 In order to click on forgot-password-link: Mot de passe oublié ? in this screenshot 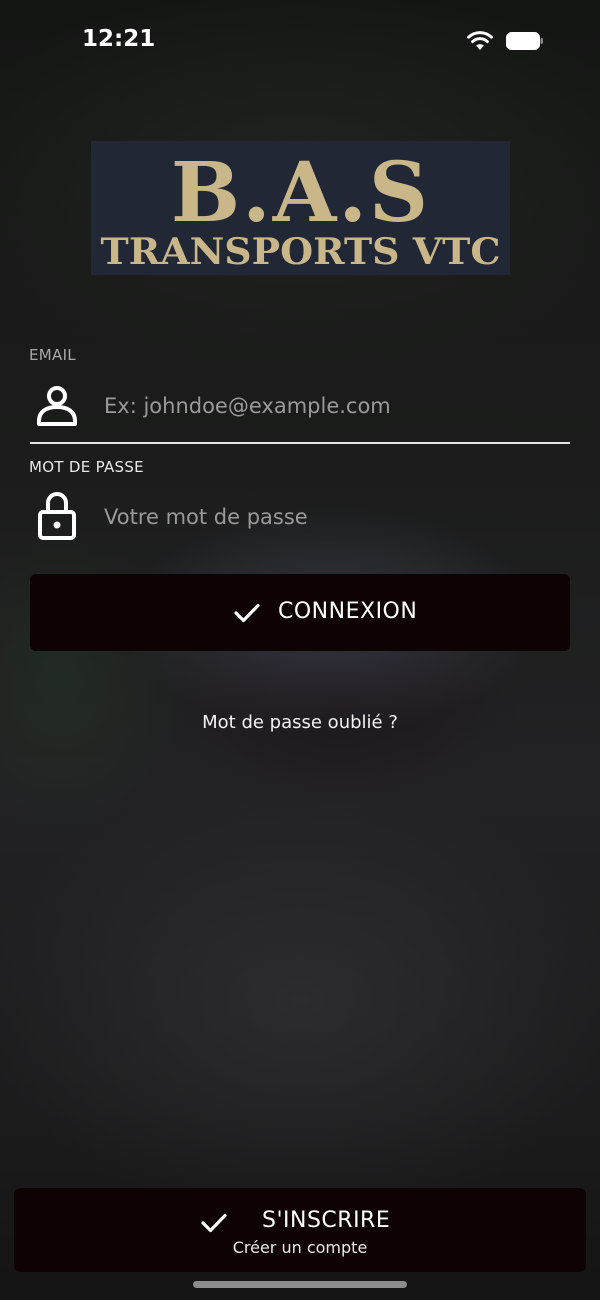, I will do `click(300, 722)`.